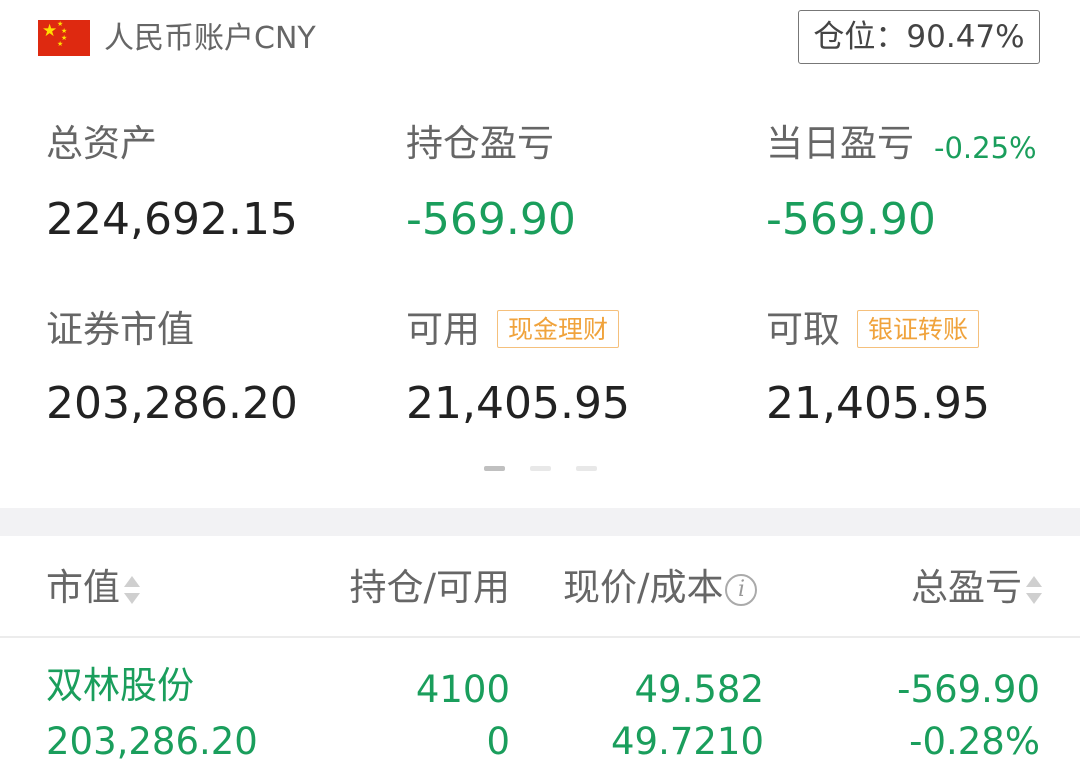  What do you see at coordinates (558, 329) in the screenshot?
I see `cash-management-button: 现金理财` at bounding box center [558, 329].